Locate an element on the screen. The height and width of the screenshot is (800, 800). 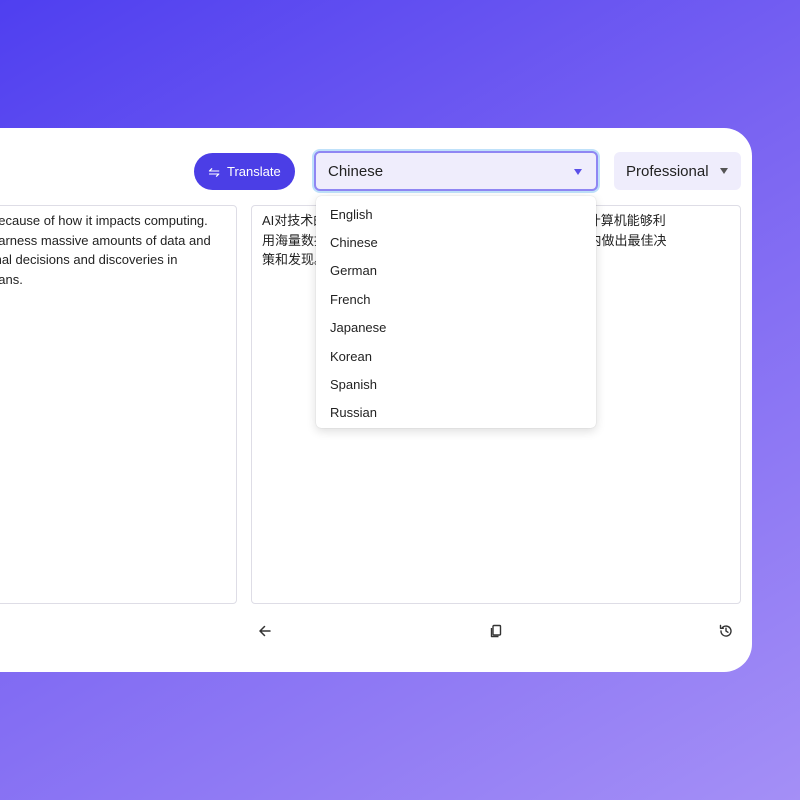
source-line: mal decisions and discoveries in is located at coordinates (89, 259).